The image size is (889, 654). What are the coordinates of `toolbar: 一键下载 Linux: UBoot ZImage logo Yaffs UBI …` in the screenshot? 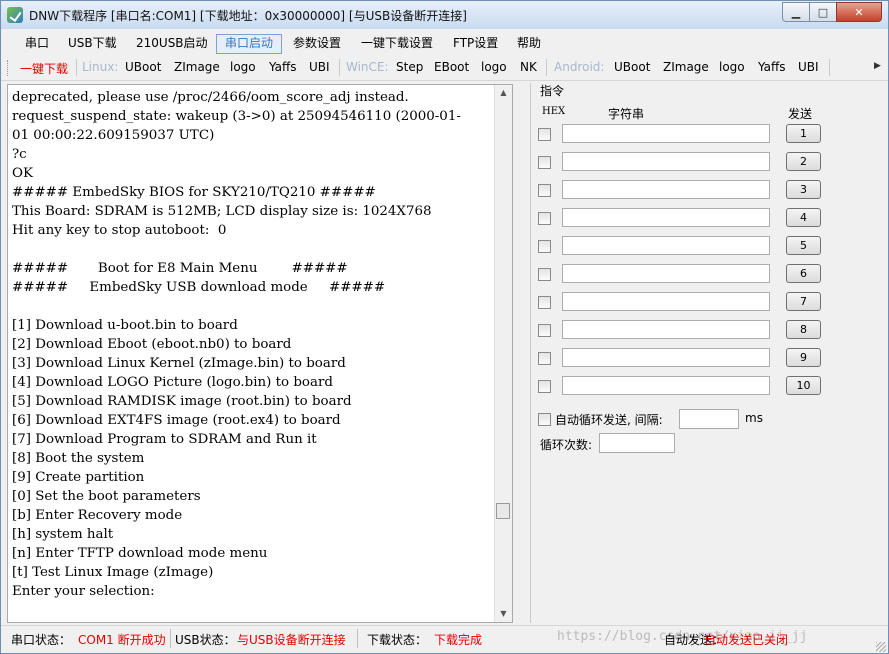 It's located at (444, 68).